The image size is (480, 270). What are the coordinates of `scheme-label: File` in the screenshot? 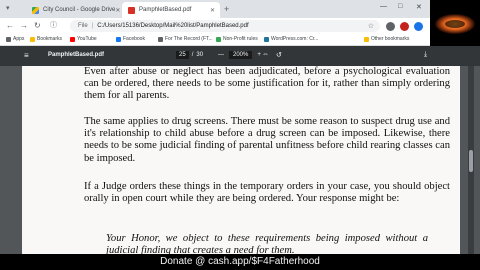 It's located at (83, 26).